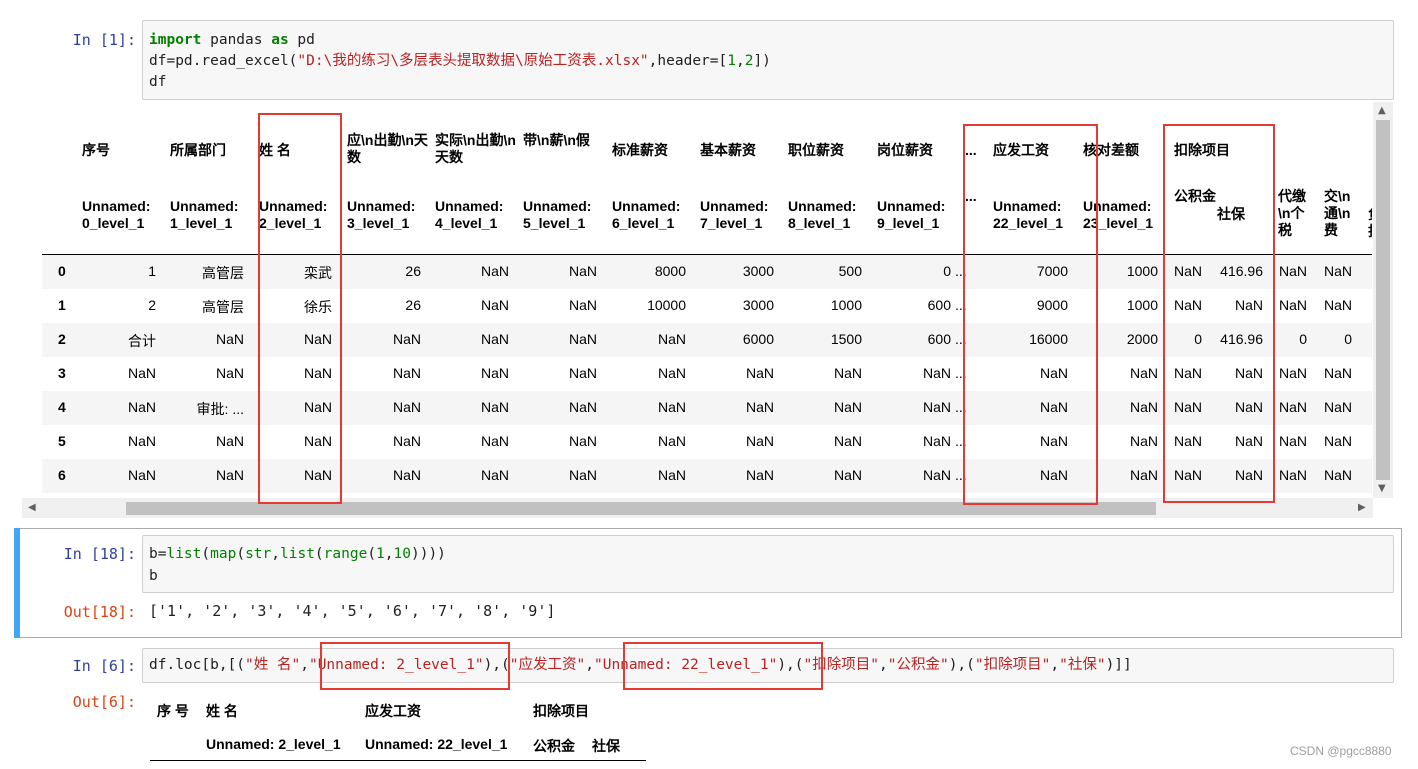 This screenshot has width=1418, height=769. Describe the element at coordinates (1028, 214) in the screenshot. I see `column-subheader: Unnamed: 22_level_1` at that location.